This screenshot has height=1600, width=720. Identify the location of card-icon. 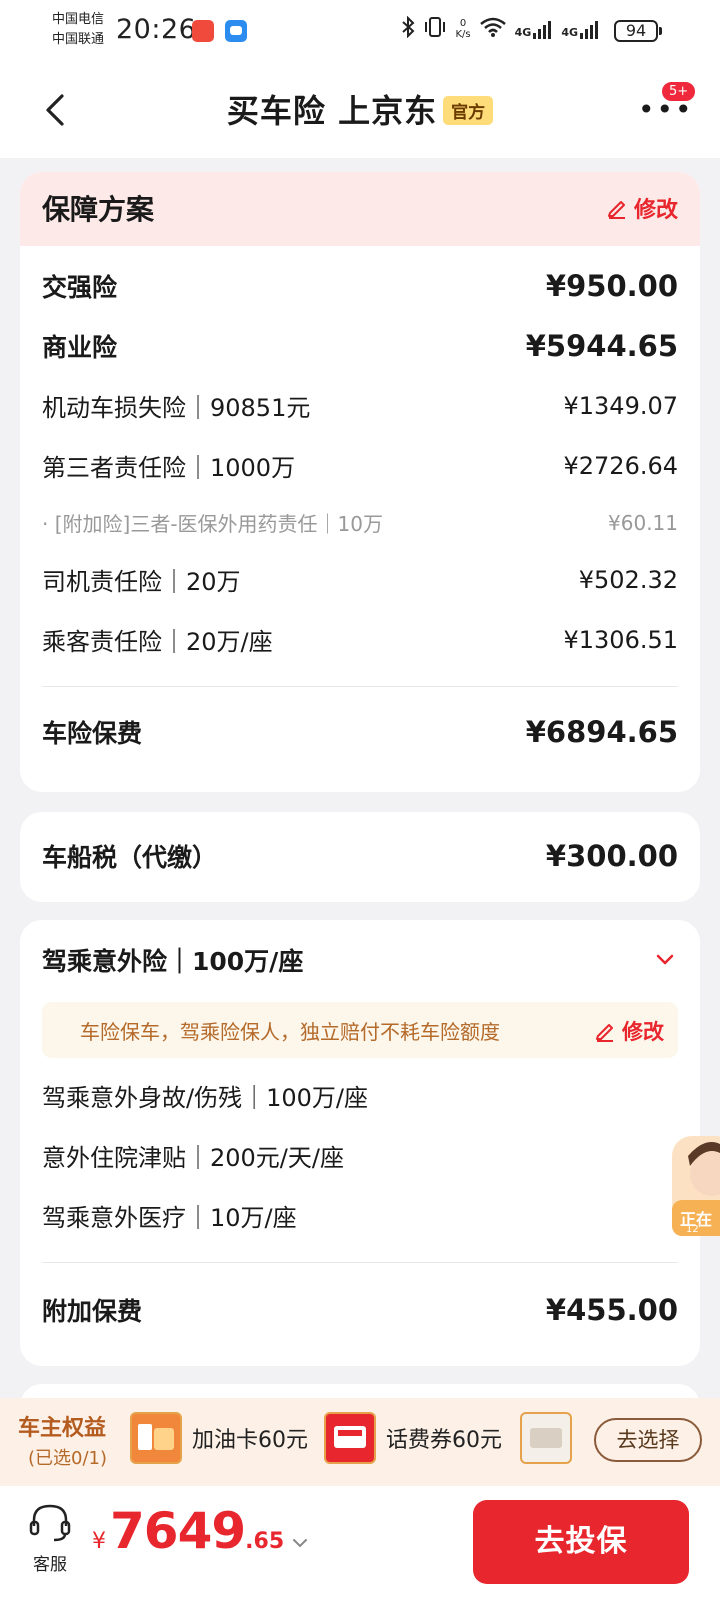
(546, 1438).